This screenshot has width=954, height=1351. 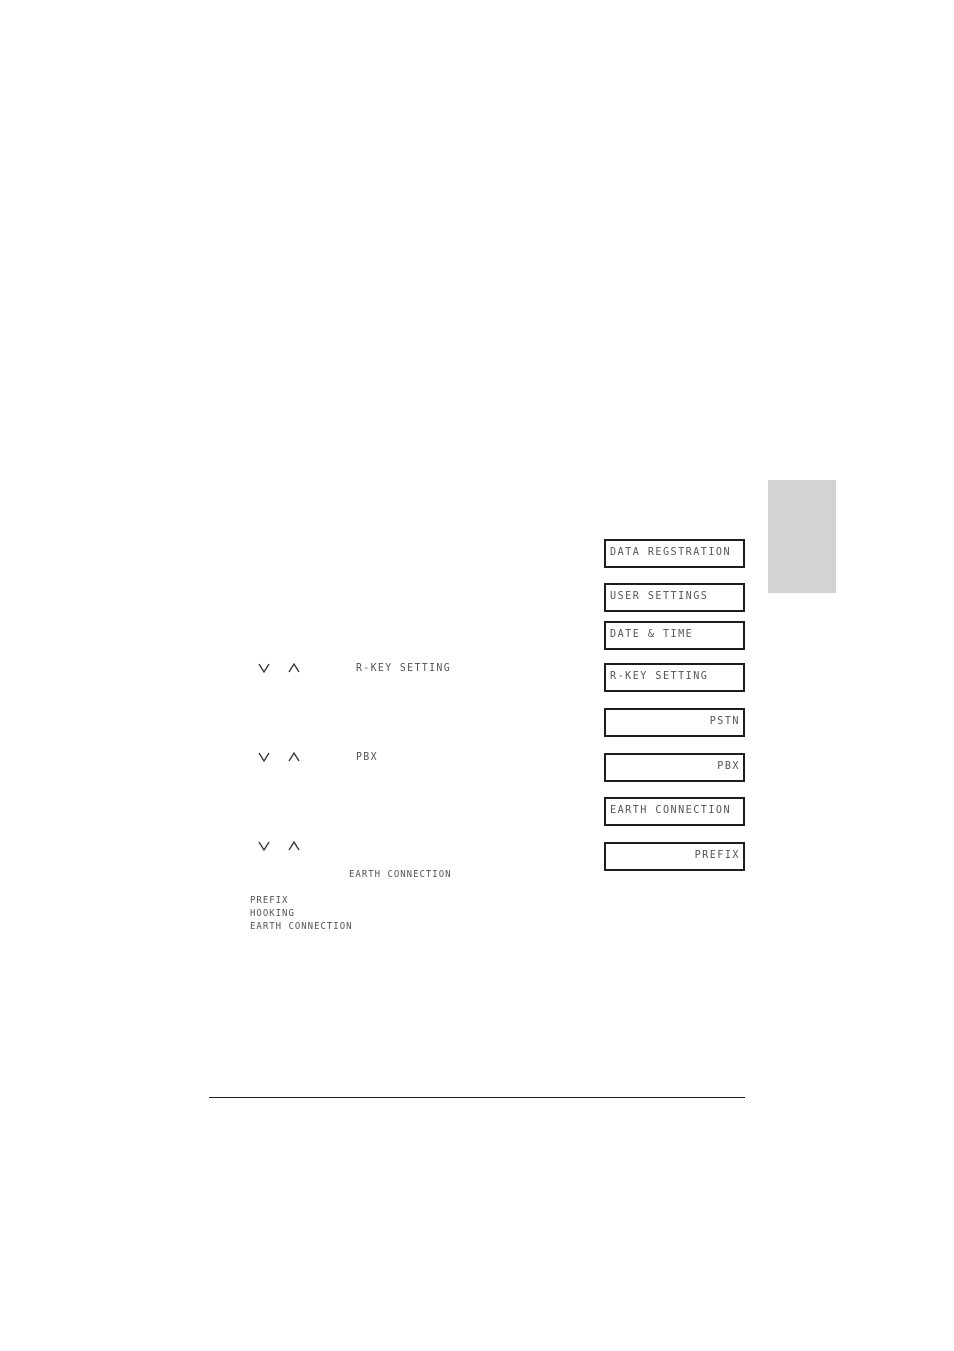 I want to click on lcd-display-pbx: PBX, so click(x=674, y=767).